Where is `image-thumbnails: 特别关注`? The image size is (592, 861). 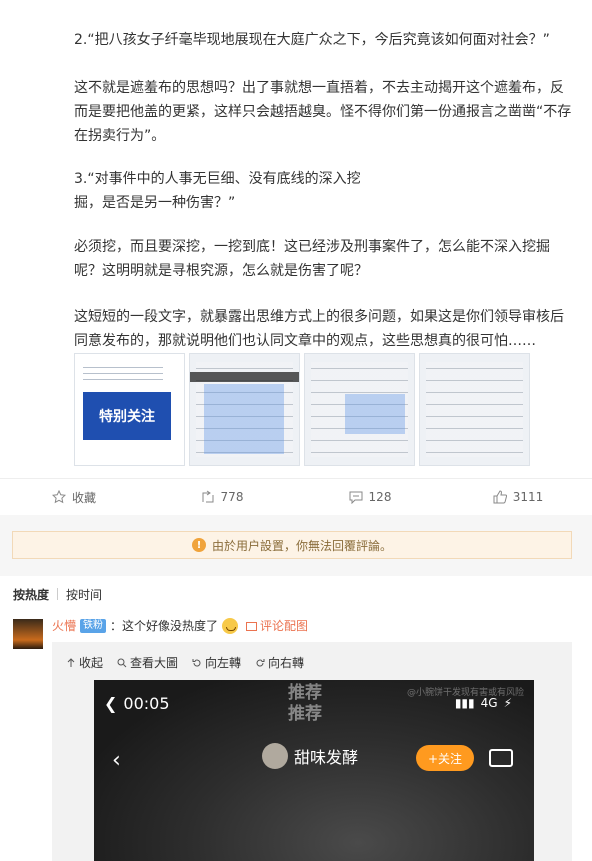 image-thumbnails: 特别关注 is located at coordinates (302, 409).